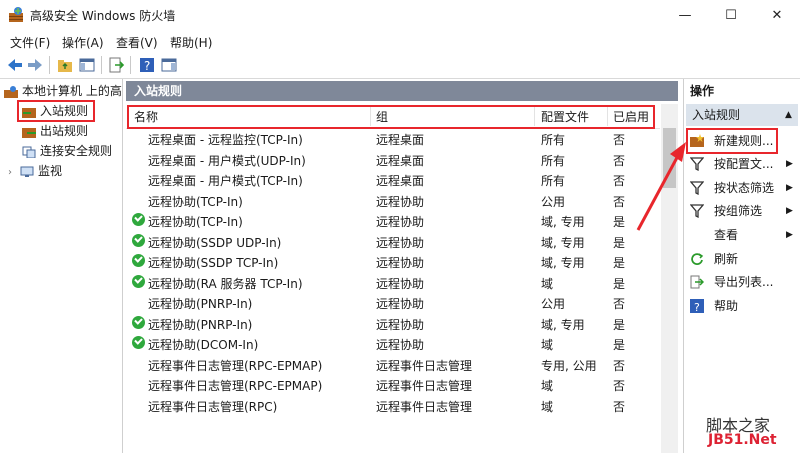  I want to click on menu-action: 操作(A), so click(83, 42).